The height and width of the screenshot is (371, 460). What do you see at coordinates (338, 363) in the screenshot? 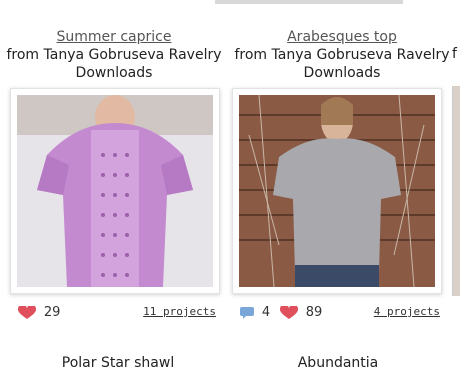
I see `pattern-title-next: Abundantia` at bounding box center [338, 363].